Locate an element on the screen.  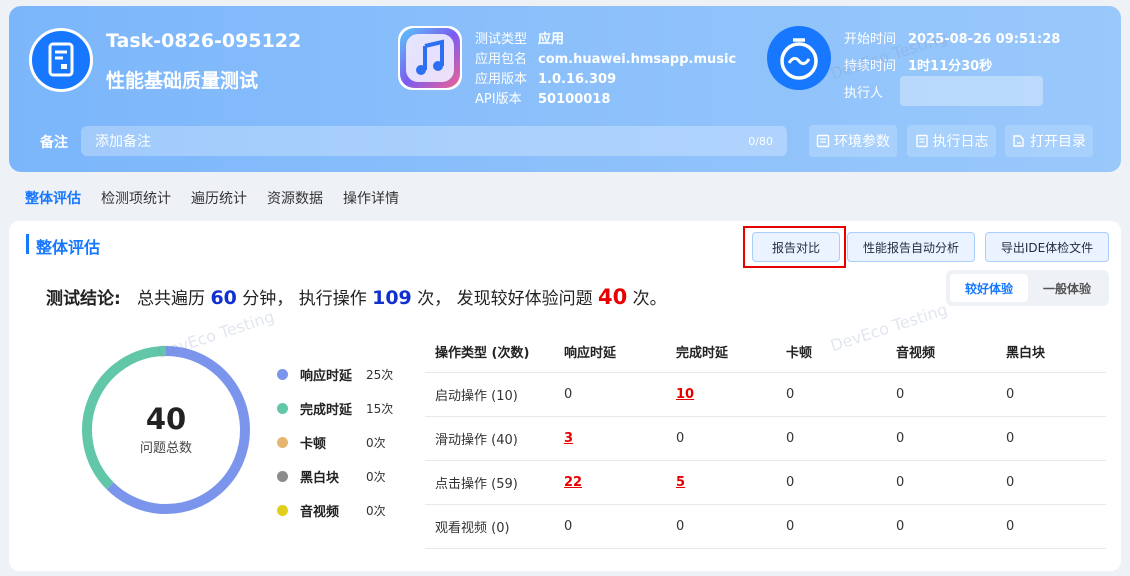
table-row: 滑动操作 (40) 3 0 0 0 0 is located at coordinates (765, 438).